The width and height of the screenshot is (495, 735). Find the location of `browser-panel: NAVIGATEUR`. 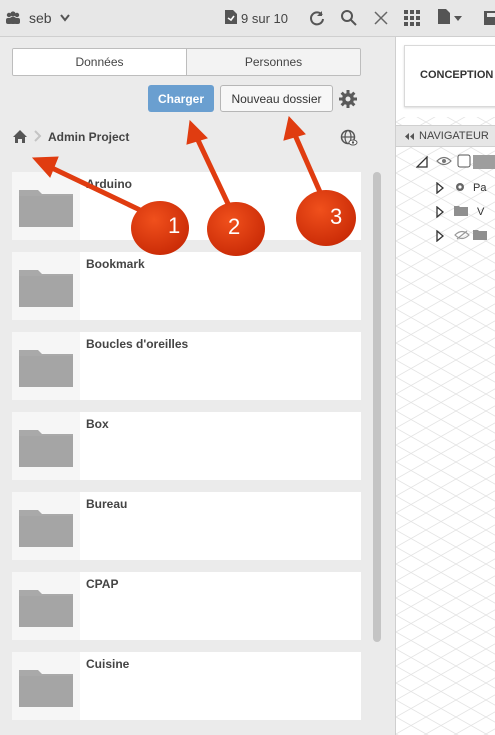

browser-panel: NAVIGATEUR is located at coordinates (445, 136).